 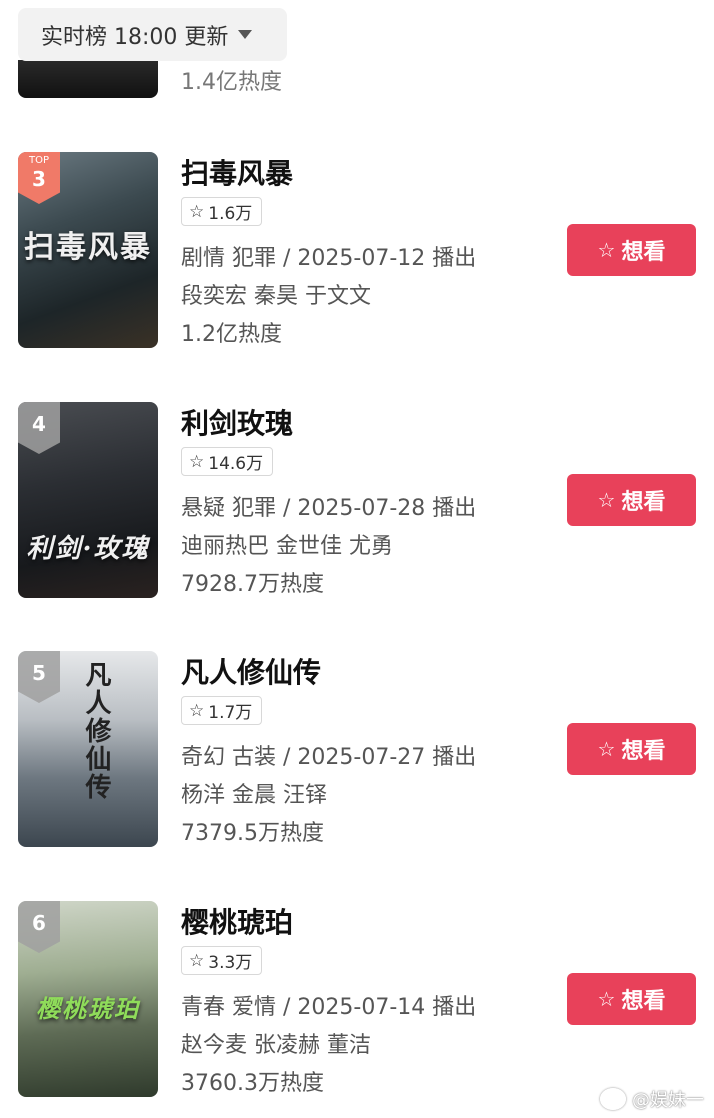 I want to click on poster-image: 扫毒风暴 TOP 3, so click(x=88, y=250).